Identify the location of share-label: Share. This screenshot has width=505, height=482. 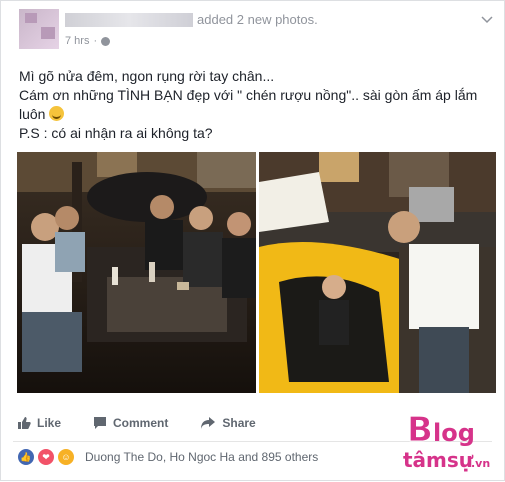
(239, 423).